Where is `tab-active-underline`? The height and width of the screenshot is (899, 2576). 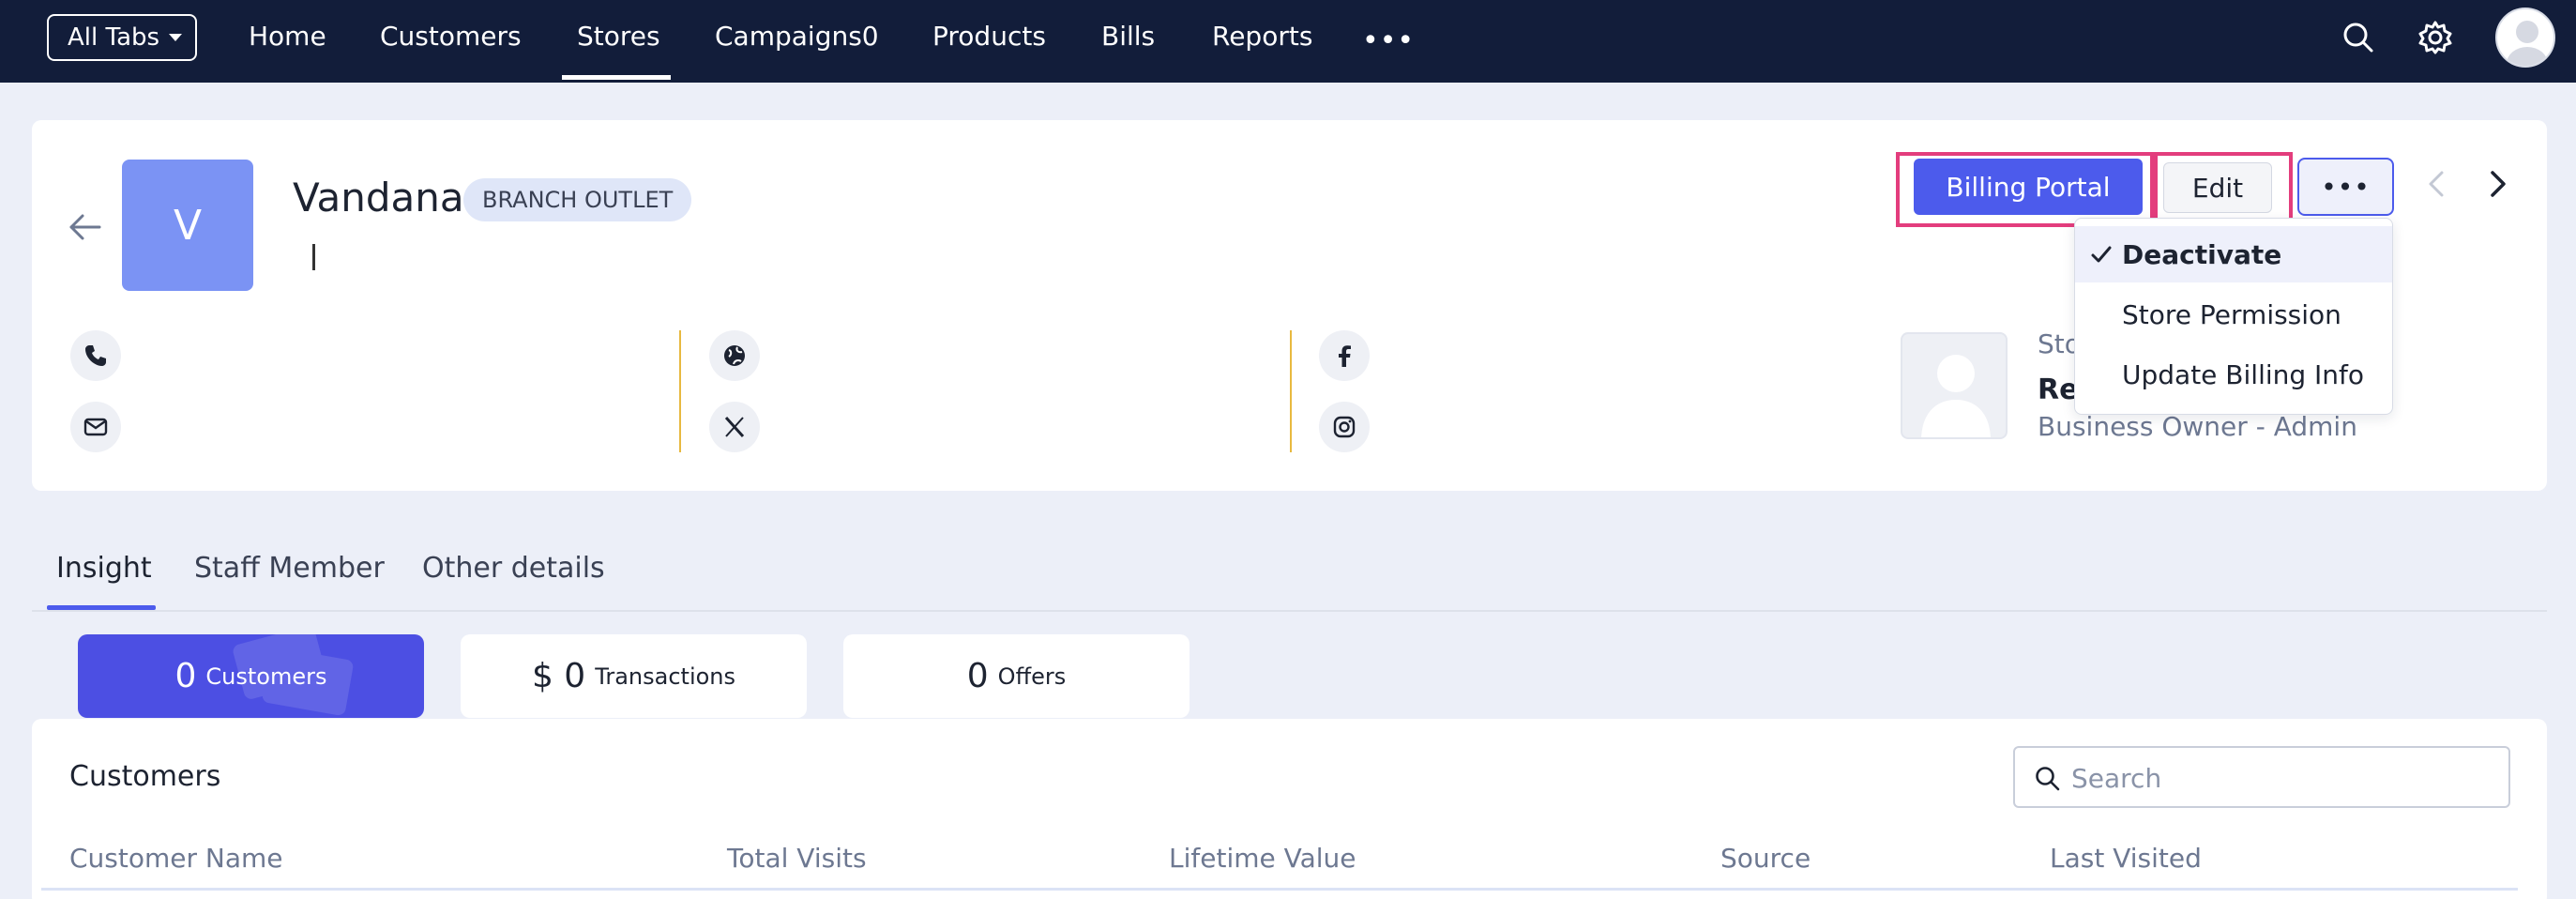
tab-active-underline is located at coordinates (101, 608).